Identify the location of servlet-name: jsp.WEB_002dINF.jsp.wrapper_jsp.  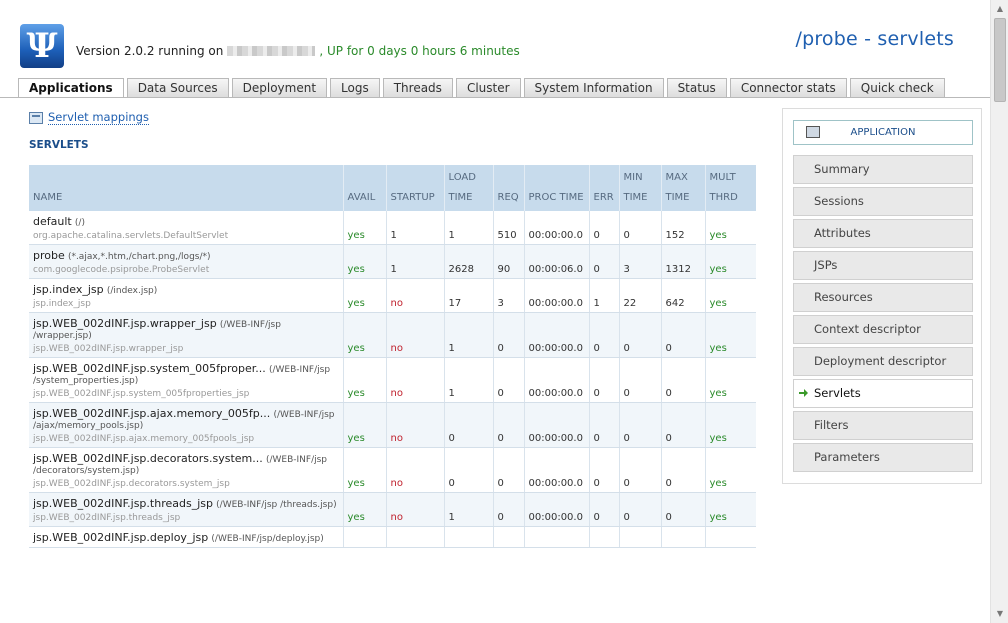
(125, 323).